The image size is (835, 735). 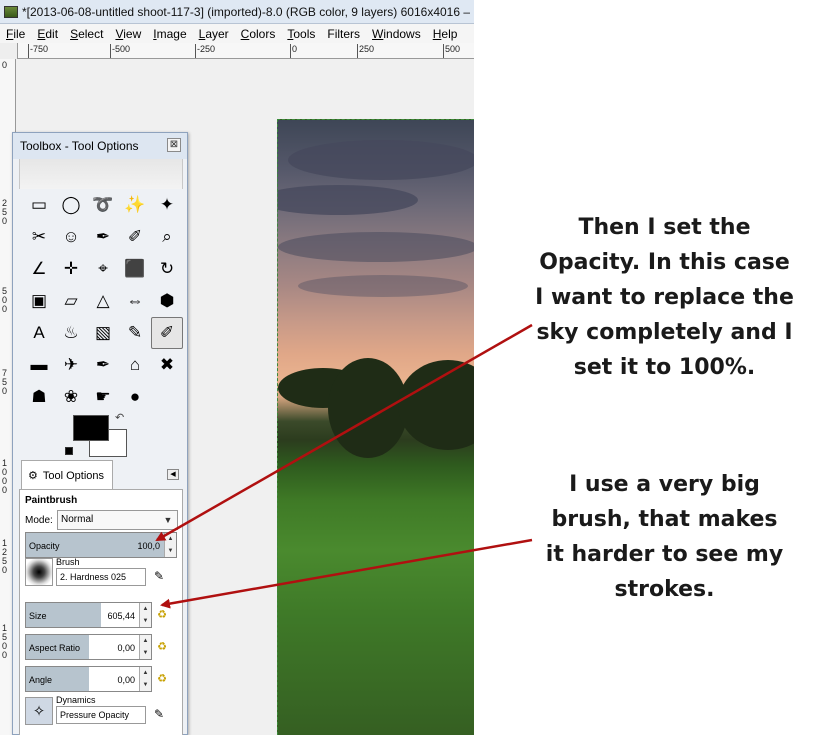 What do you see at coordinates (50, 34) in the screenshot?
I see `menu-item-edit: Edit` at bounding box center [50, 34].